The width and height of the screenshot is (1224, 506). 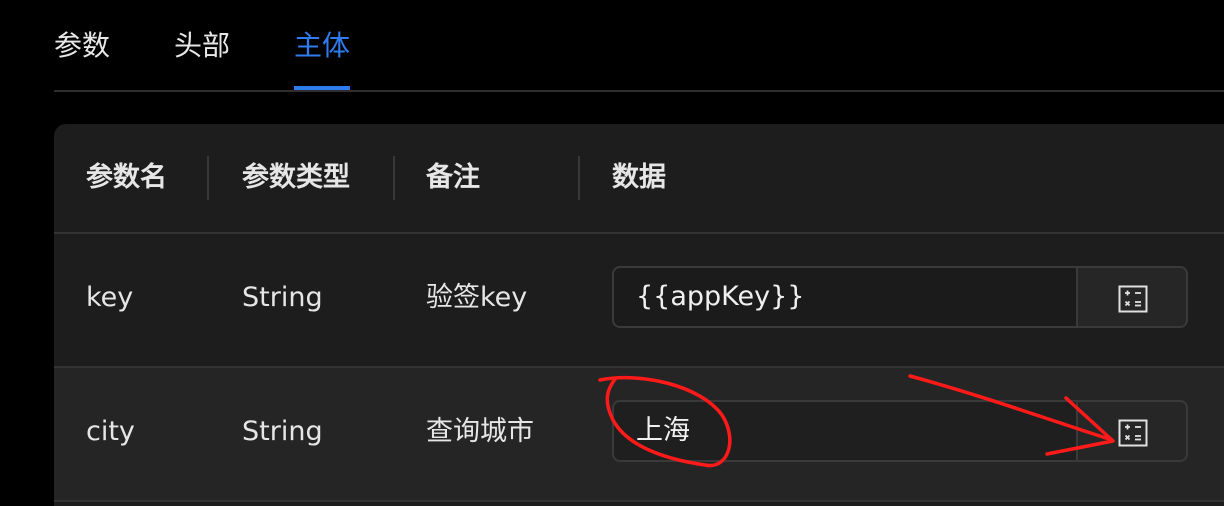 What do you see at coordinates (82, 46) in the screenshot?
I see `tab-params: 参数` at bounding box center [82, 46].